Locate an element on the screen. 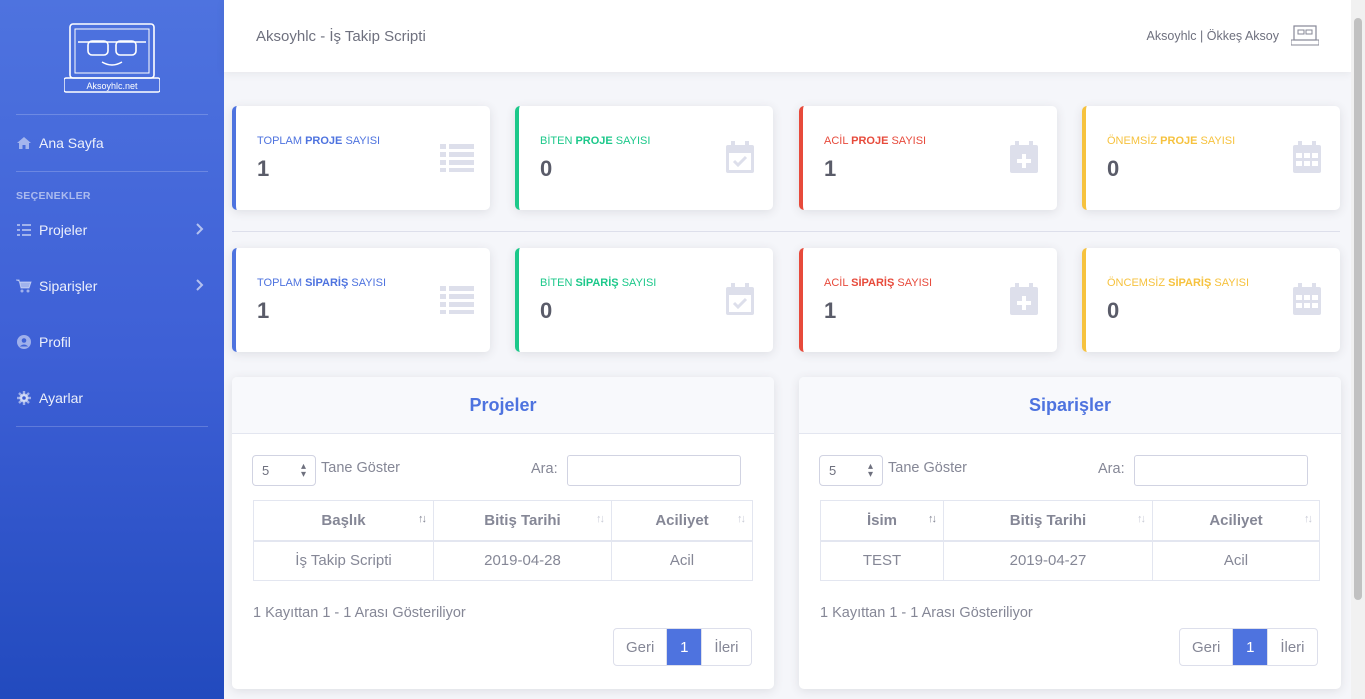 The width and height of the screenshot is (1365, 699). panel-title: Projeler is located at coordinates (503, 405).